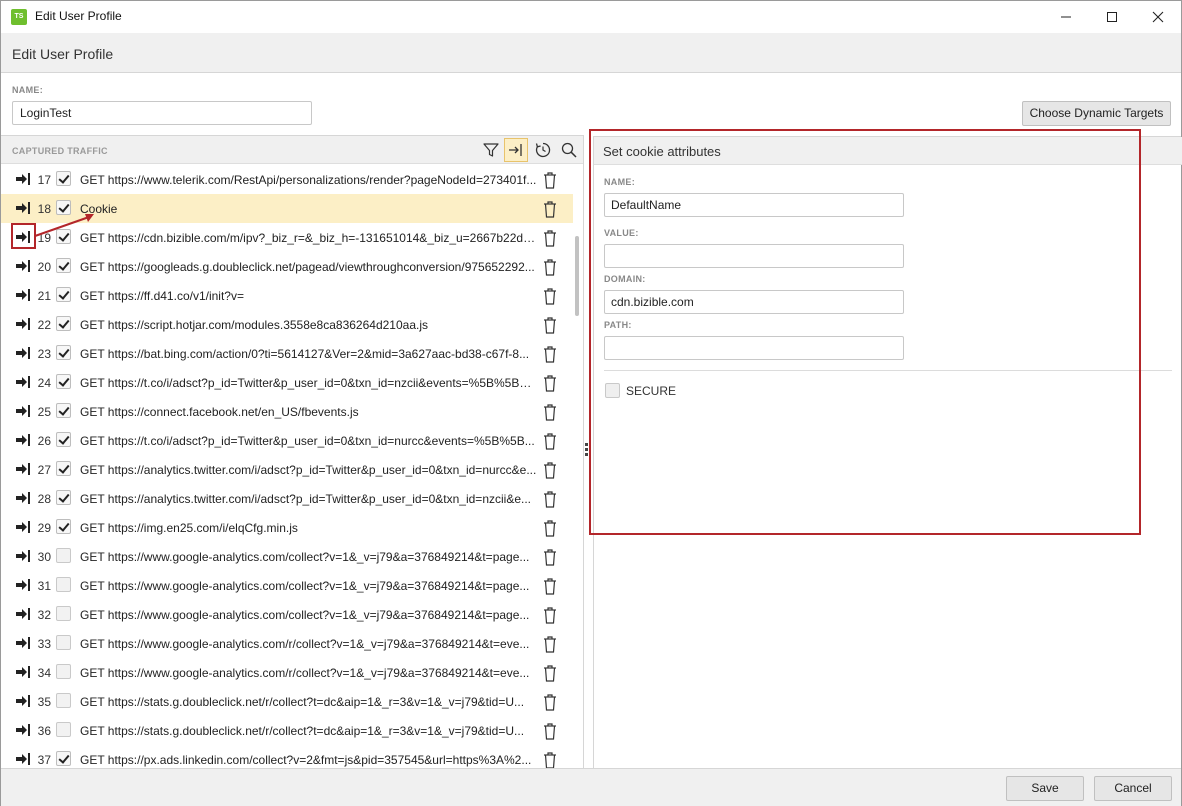 This screenshot has width=1182, height=806. Describe the element at coordinates (516, 150) in the screenshot. I see `go-to-step-button` at that location.